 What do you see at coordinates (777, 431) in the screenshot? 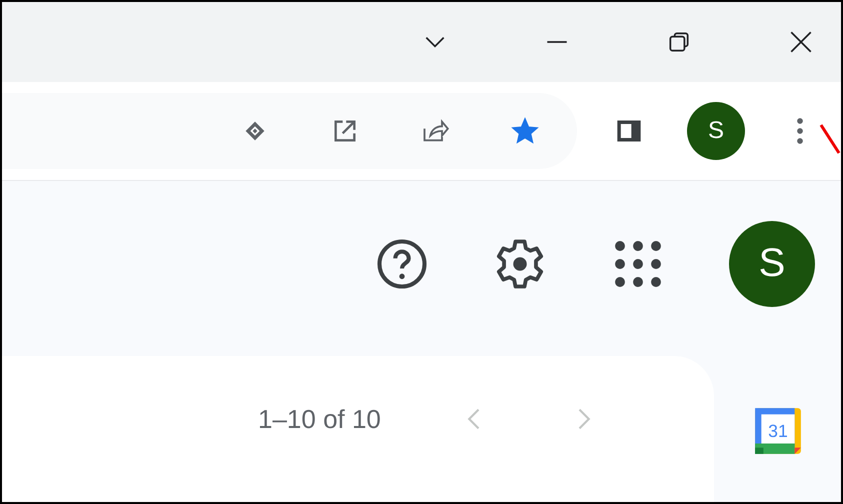
I see `calendar-icon: 31` at bounding box center [777, 431].